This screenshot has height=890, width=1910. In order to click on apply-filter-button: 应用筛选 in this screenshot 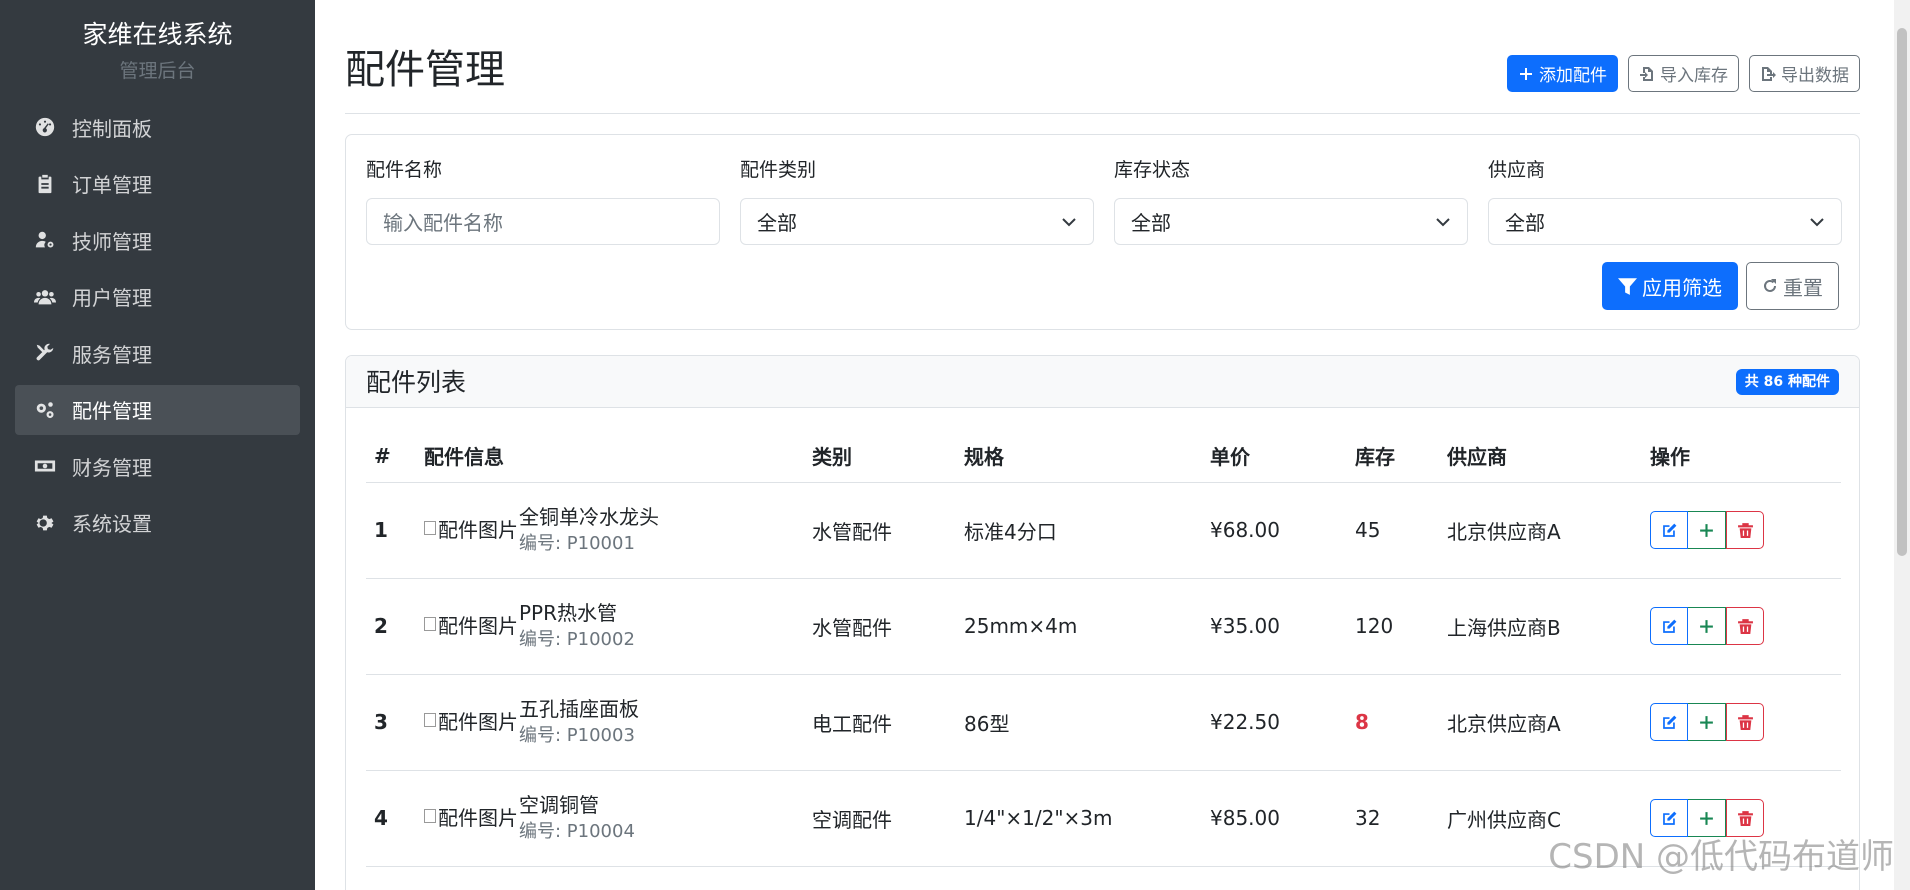, I will do `click(1670, 286)`.